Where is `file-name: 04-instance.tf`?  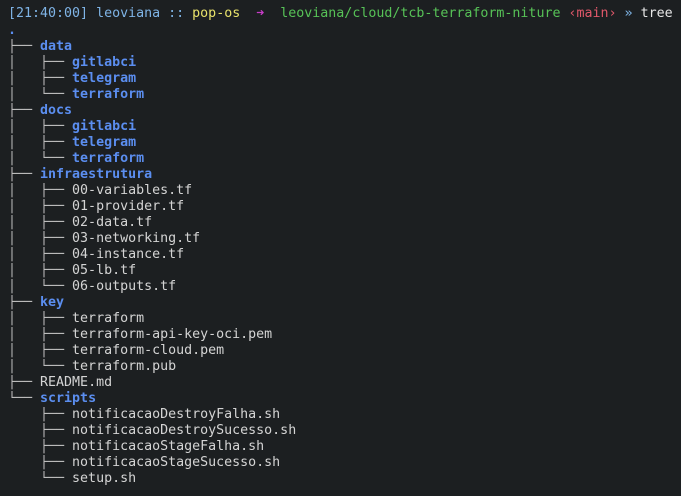
file-name: 04-instance.tf is located at coordinates (128, 254).